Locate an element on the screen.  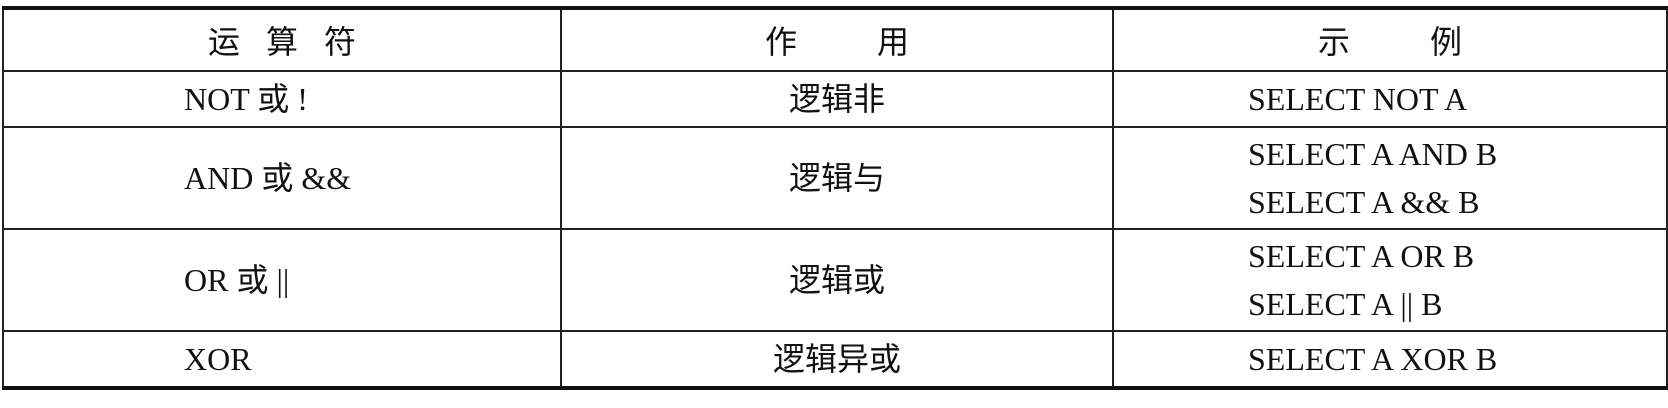
operator-cell: XOR is located at coordinates (282, 359).